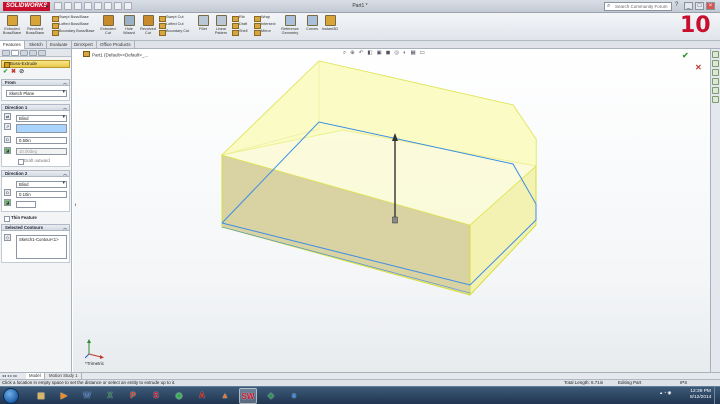 This screenshot has height=404, width=720. What do you see at coordinates (12, 20) in the screenshot?
I see `extrude-boss-icon` at bounding box center [12, 20].